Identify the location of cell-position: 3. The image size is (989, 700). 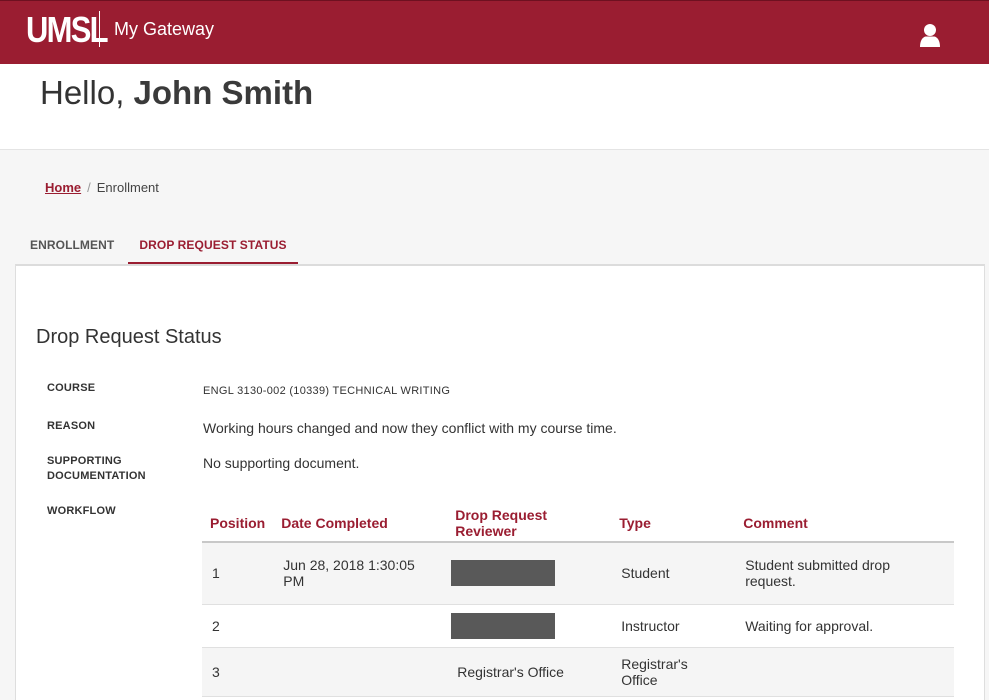
(238, 672).